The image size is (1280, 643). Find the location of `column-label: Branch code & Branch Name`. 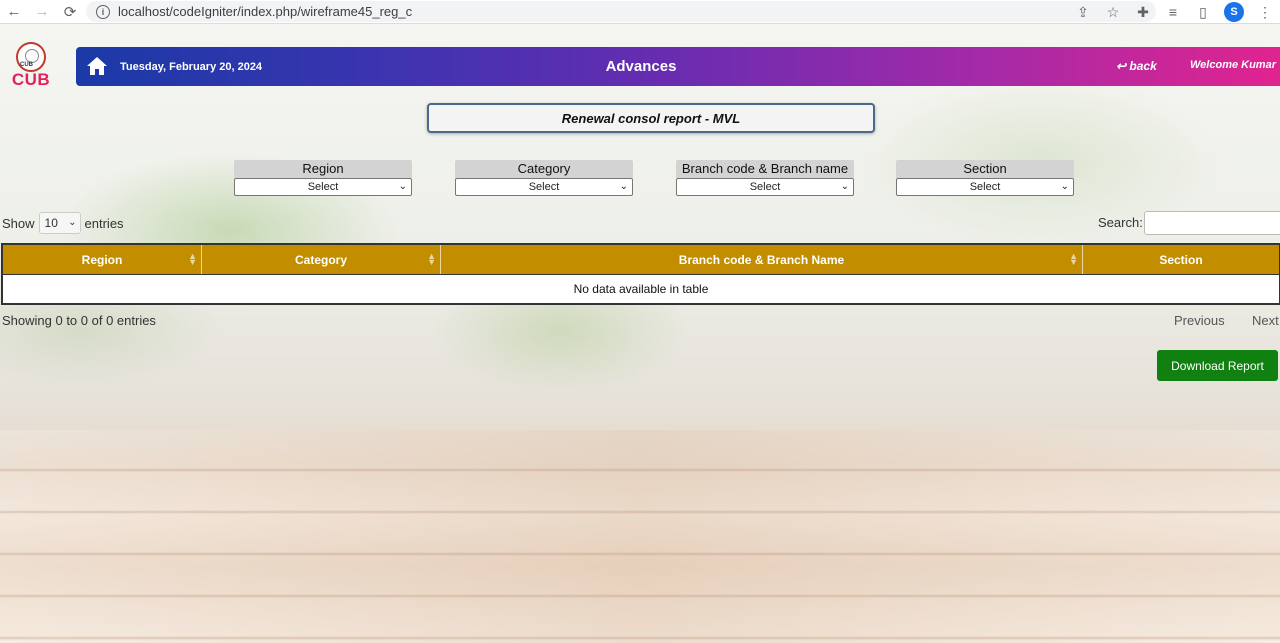

column-label: Branch code & Branch Name is located at coordinates (761, 259).